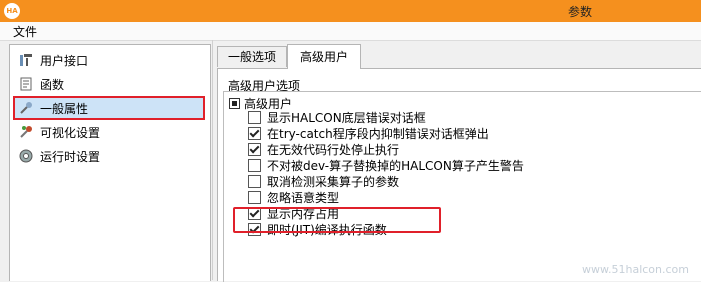 This screenshot has height=282, width=701. What do you see at coordinates (350, 31) in the screenshot?
I see `menu-bar: 文件` at bounding box center [350, 31].